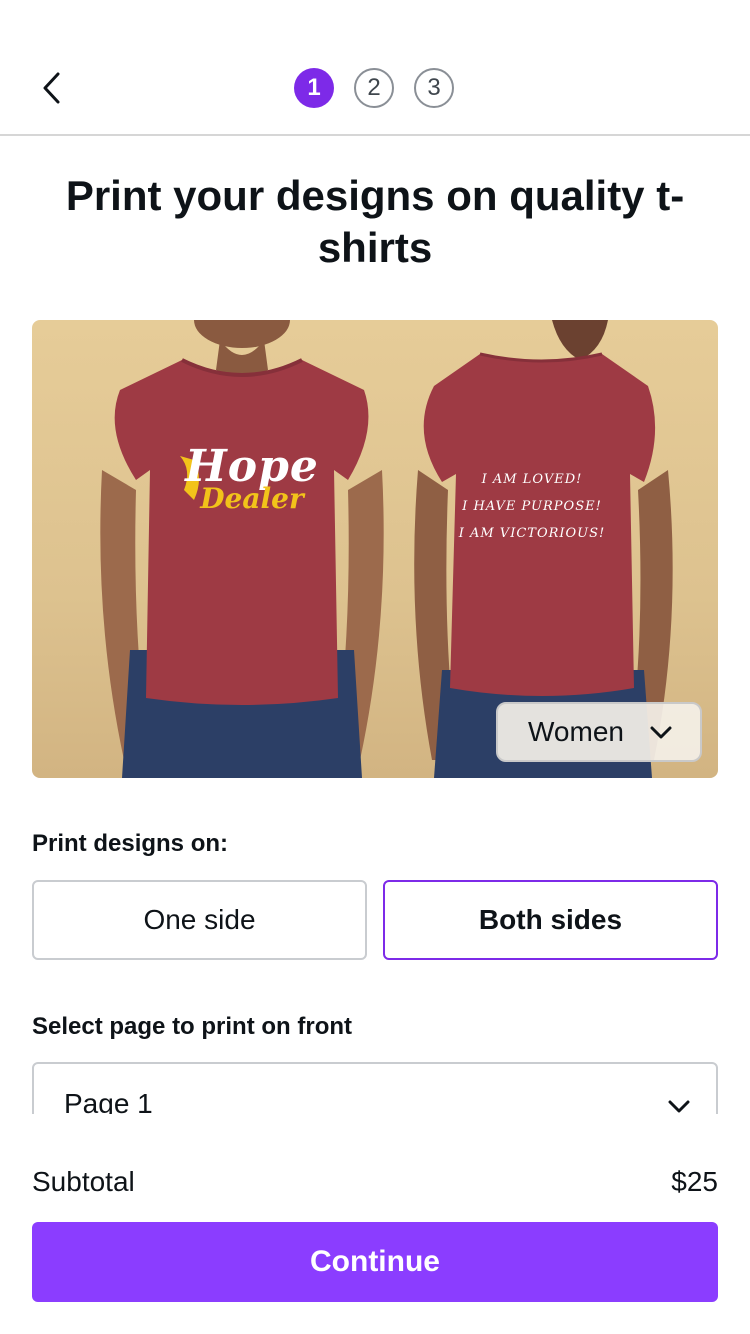  Describe the element at coordinates (192, 1026) in the screenshot. I see `front-page-label: Select page to print on front` at that location.